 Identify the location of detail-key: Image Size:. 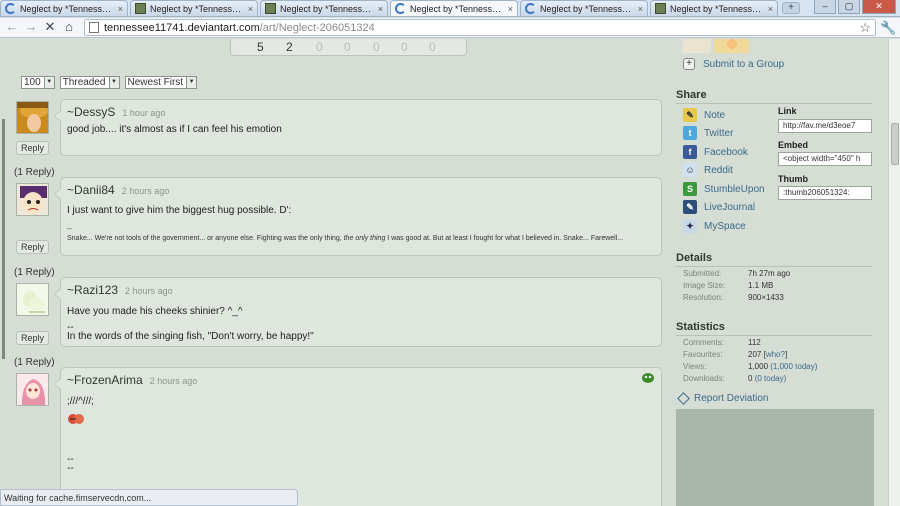
(704, 285).